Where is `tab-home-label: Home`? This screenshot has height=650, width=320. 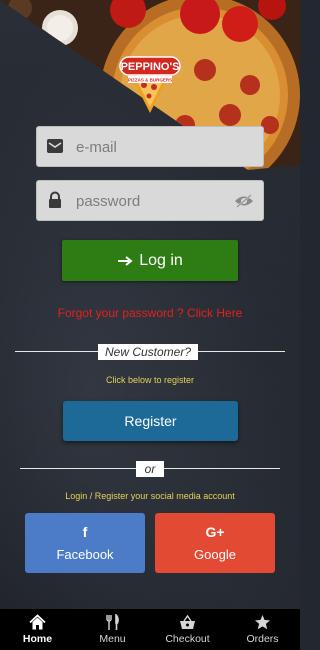 tab-home-label: Home is located at coordinates (37, 639).